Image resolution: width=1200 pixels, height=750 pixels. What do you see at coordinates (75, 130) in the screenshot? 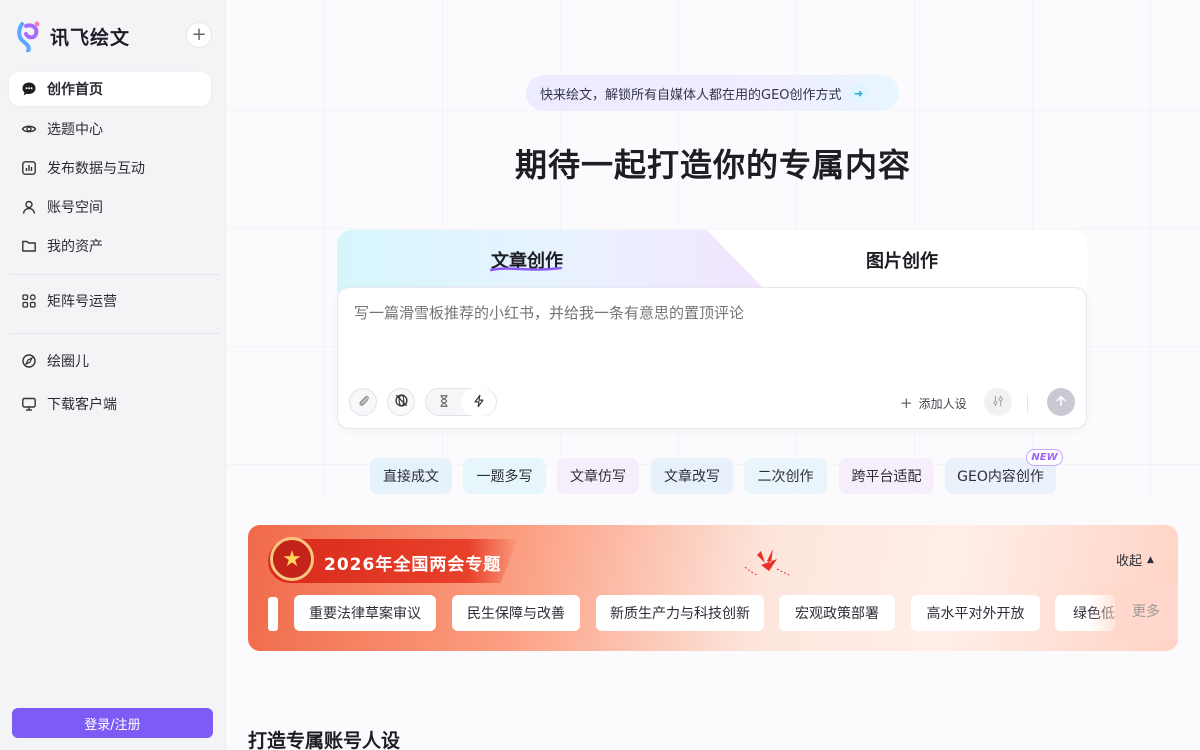
I see `sidebar-item-label: 选题中心` at bounding box center [75, 130].